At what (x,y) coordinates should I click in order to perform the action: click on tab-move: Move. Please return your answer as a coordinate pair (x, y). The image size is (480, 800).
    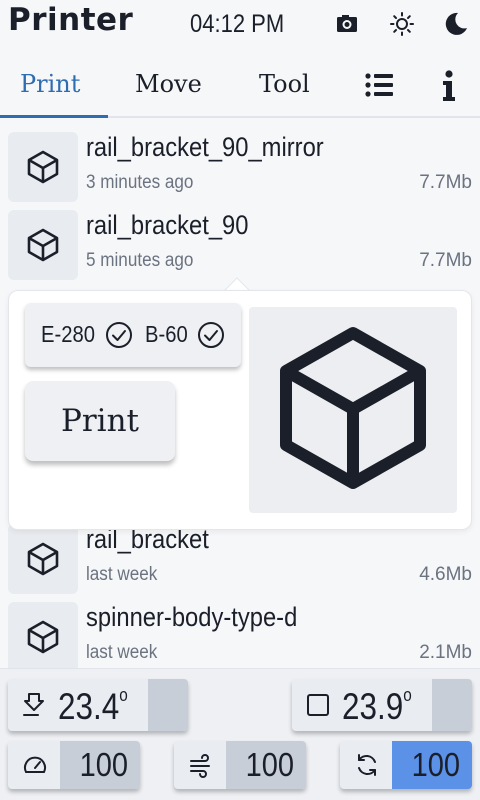
    Looking at the image, I should click on (168, 84).